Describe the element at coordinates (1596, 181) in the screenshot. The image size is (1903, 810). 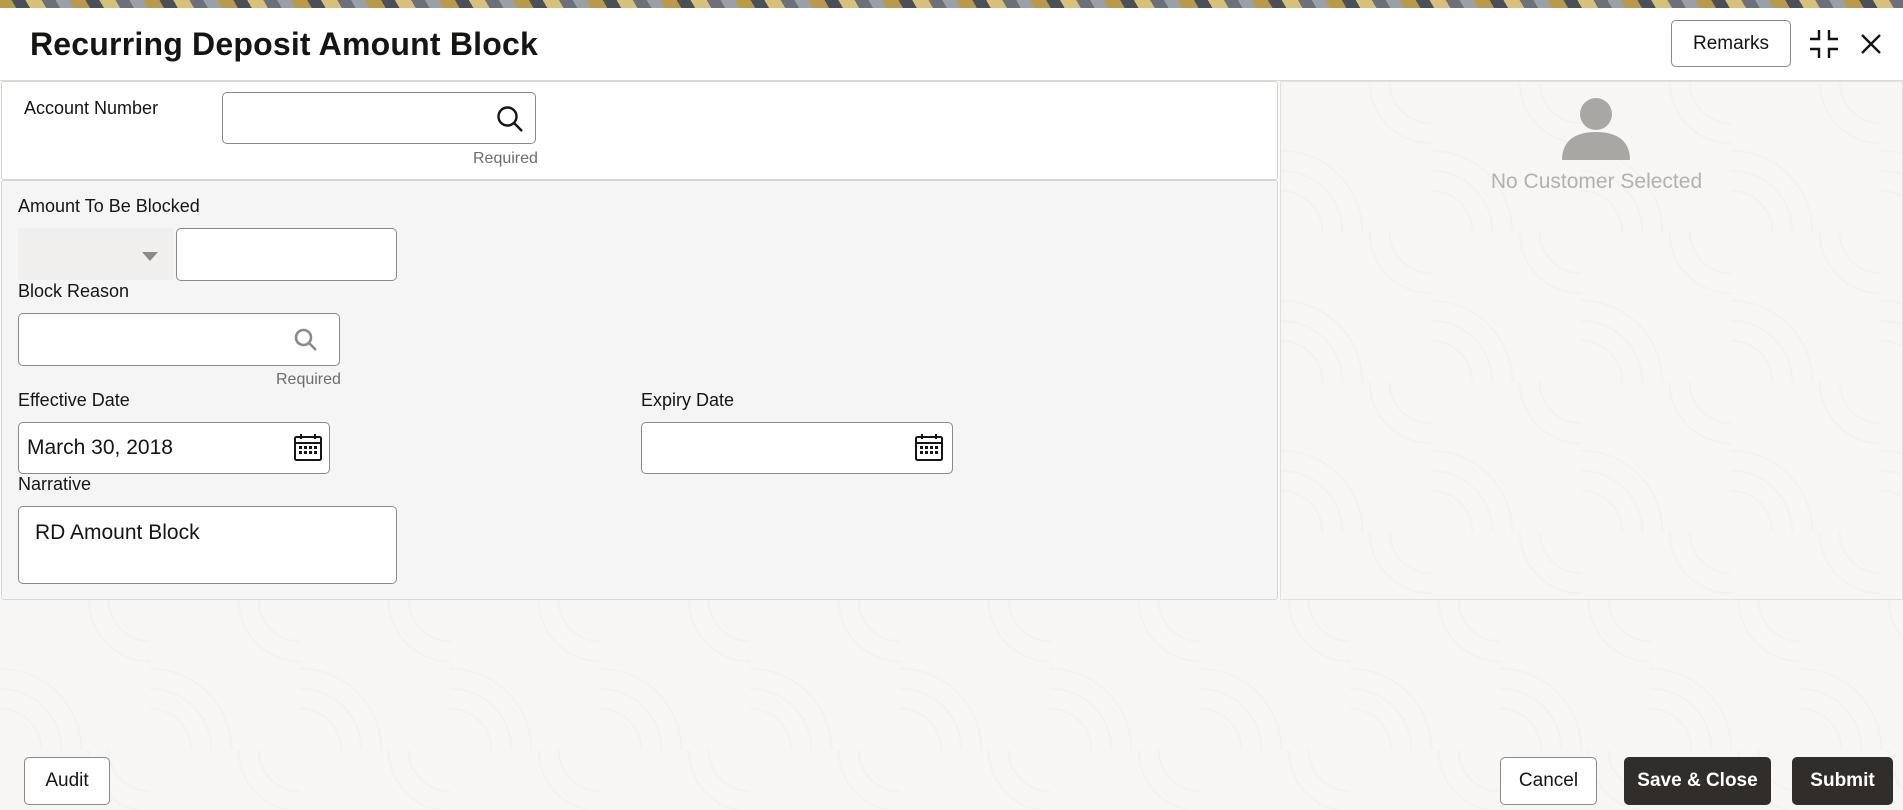
I see `no-customer-selected-text: No Customer Selected` at that location.